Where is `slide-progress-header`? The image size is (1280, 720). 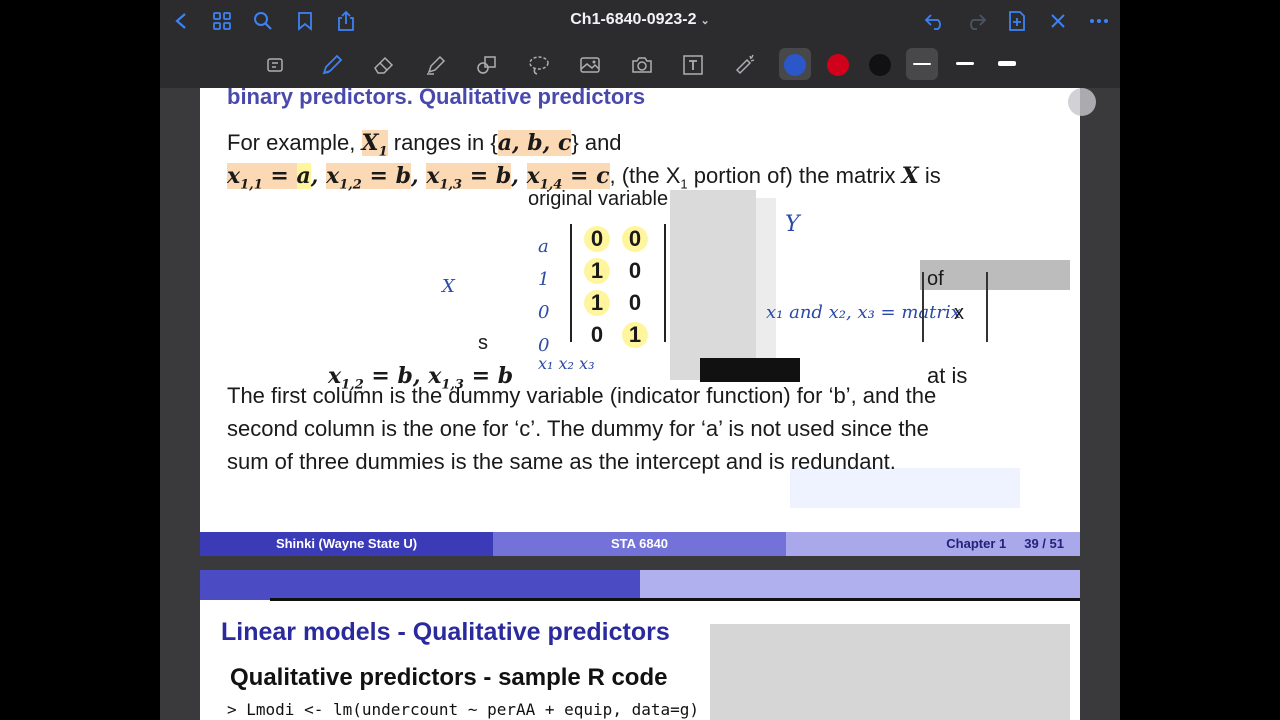
slide-progress-header is located at coordinates (640, 585).